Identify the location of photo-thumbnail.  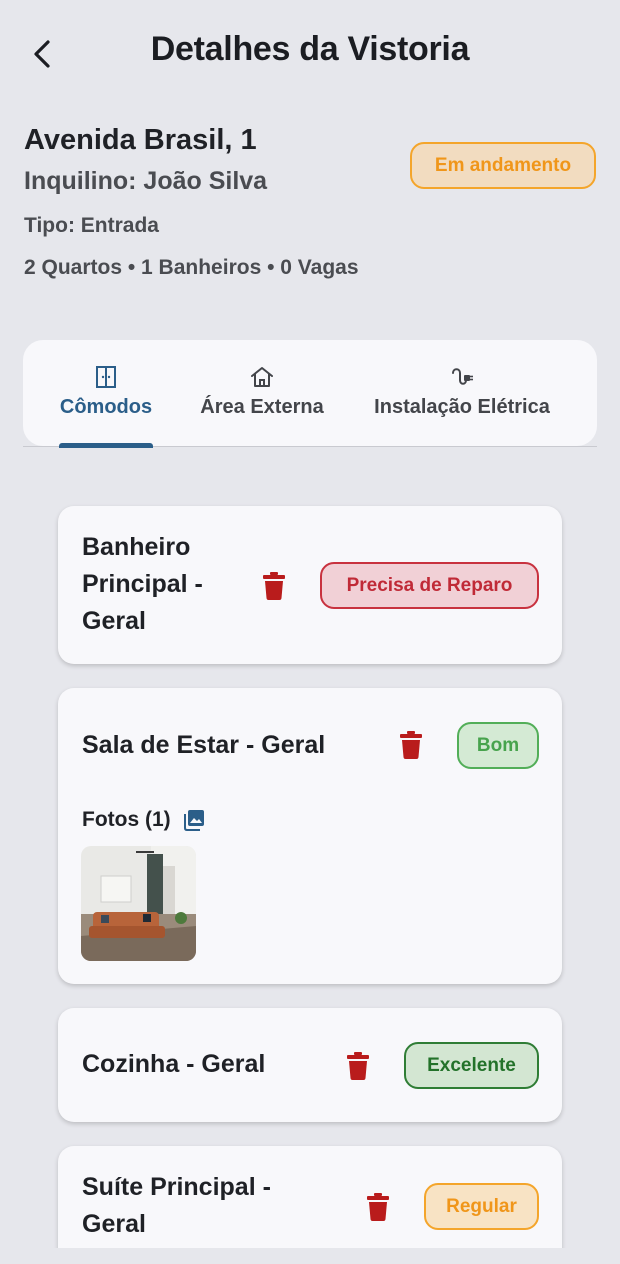
(138, 903).